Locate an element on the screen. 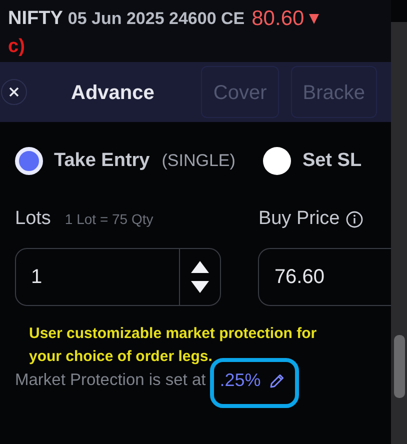 This screenshot has height=444, width=407. annotation-label: c) is located at coordinates (16, 47).